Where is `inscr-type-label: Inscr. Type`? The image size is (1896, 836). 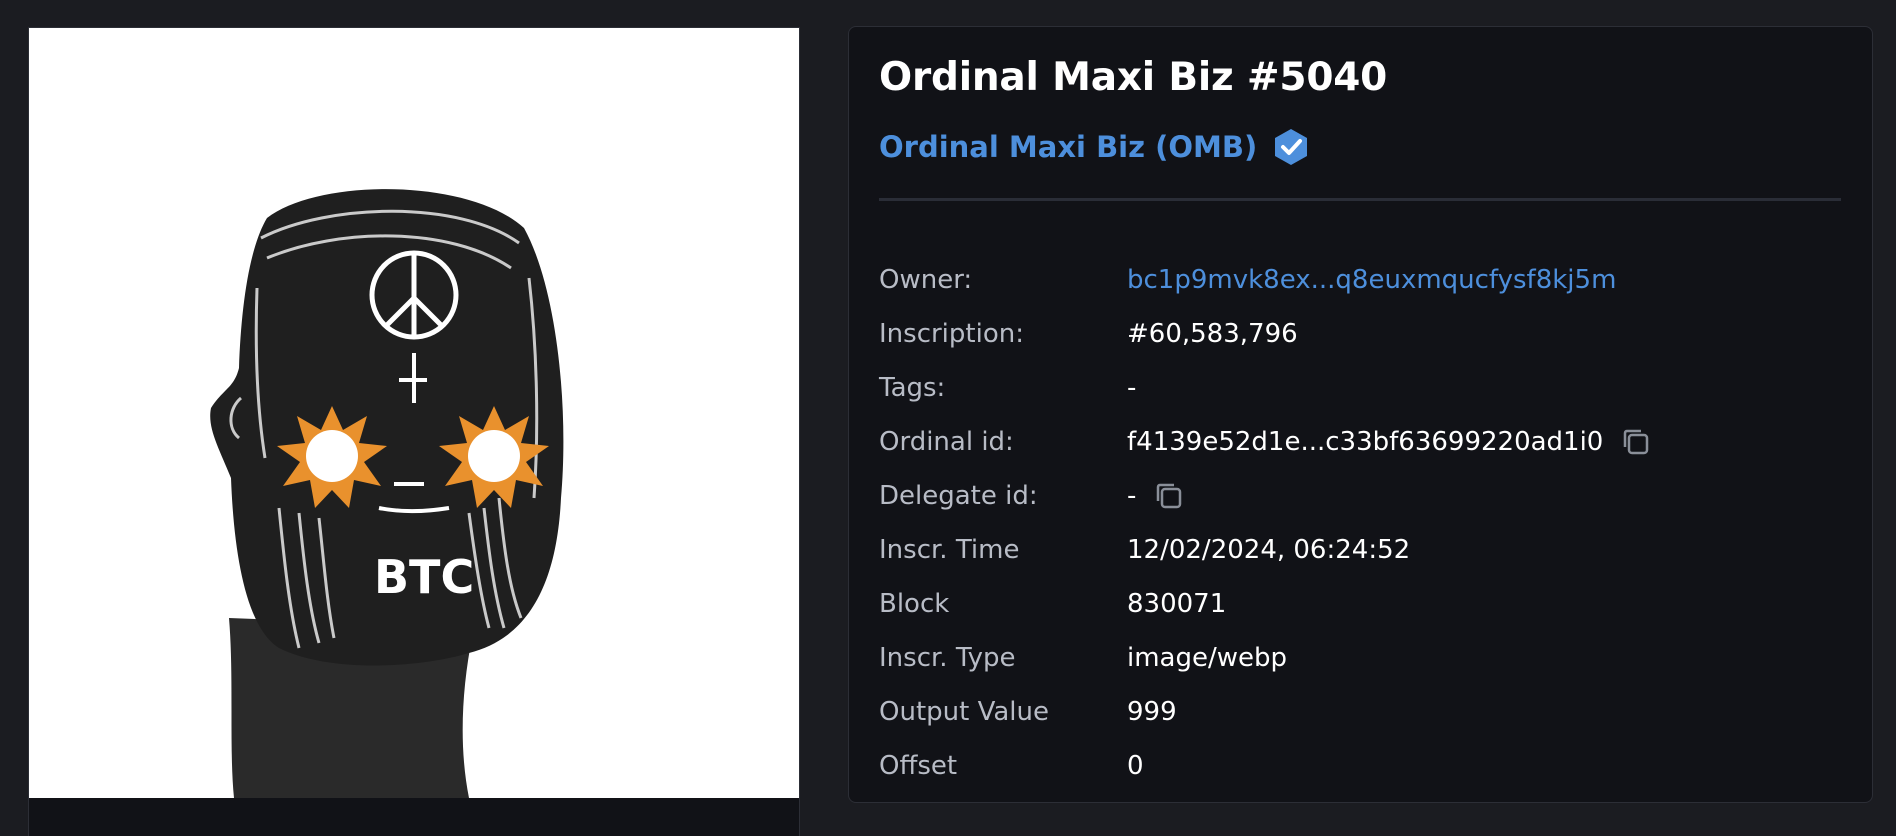 inscr-type-label: Inscr. Type is located at coordinates (947, 658).